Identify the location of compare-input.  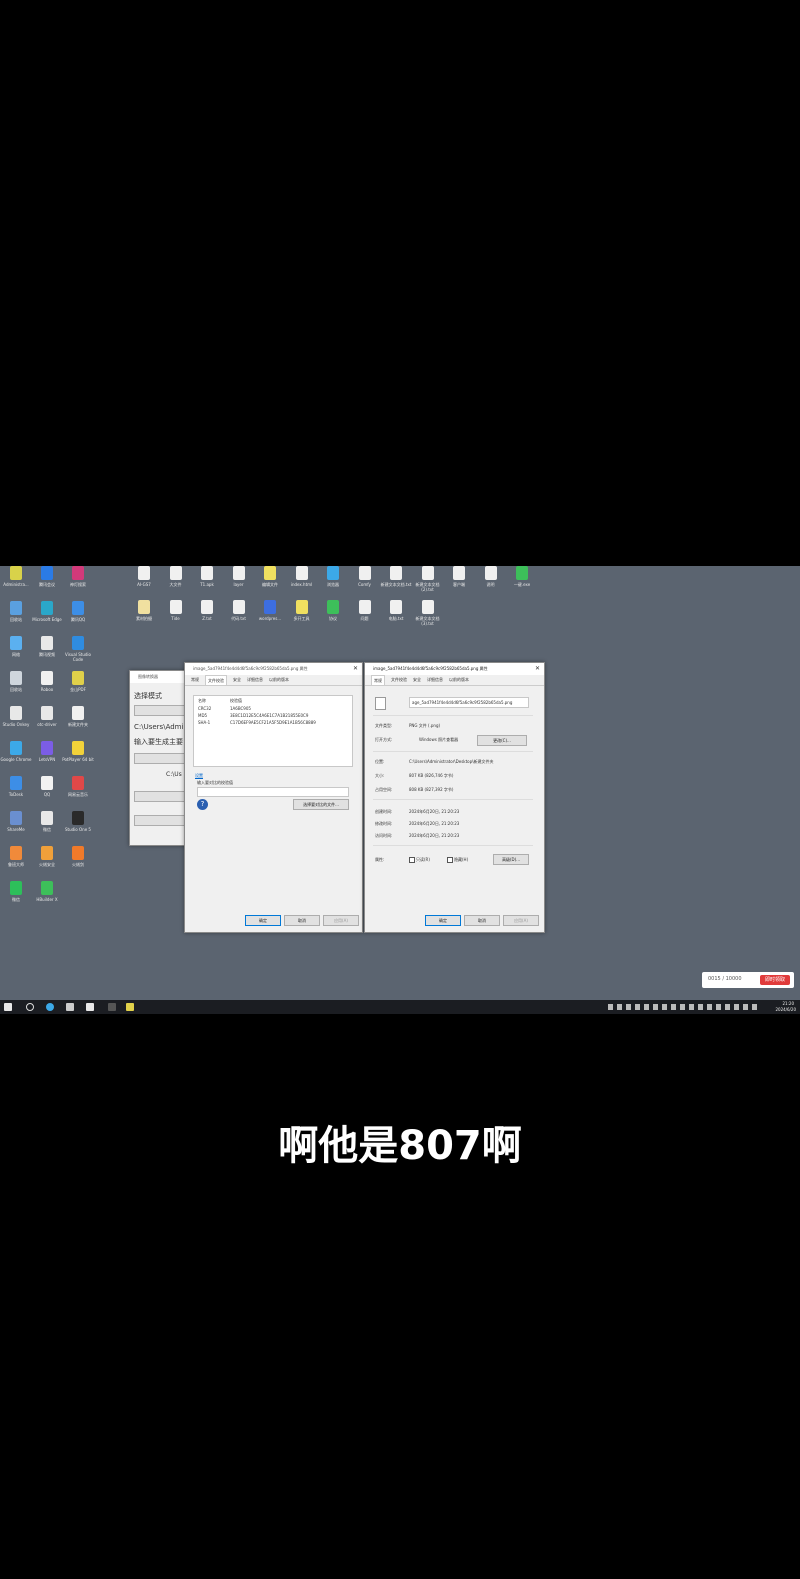
(273, 792).